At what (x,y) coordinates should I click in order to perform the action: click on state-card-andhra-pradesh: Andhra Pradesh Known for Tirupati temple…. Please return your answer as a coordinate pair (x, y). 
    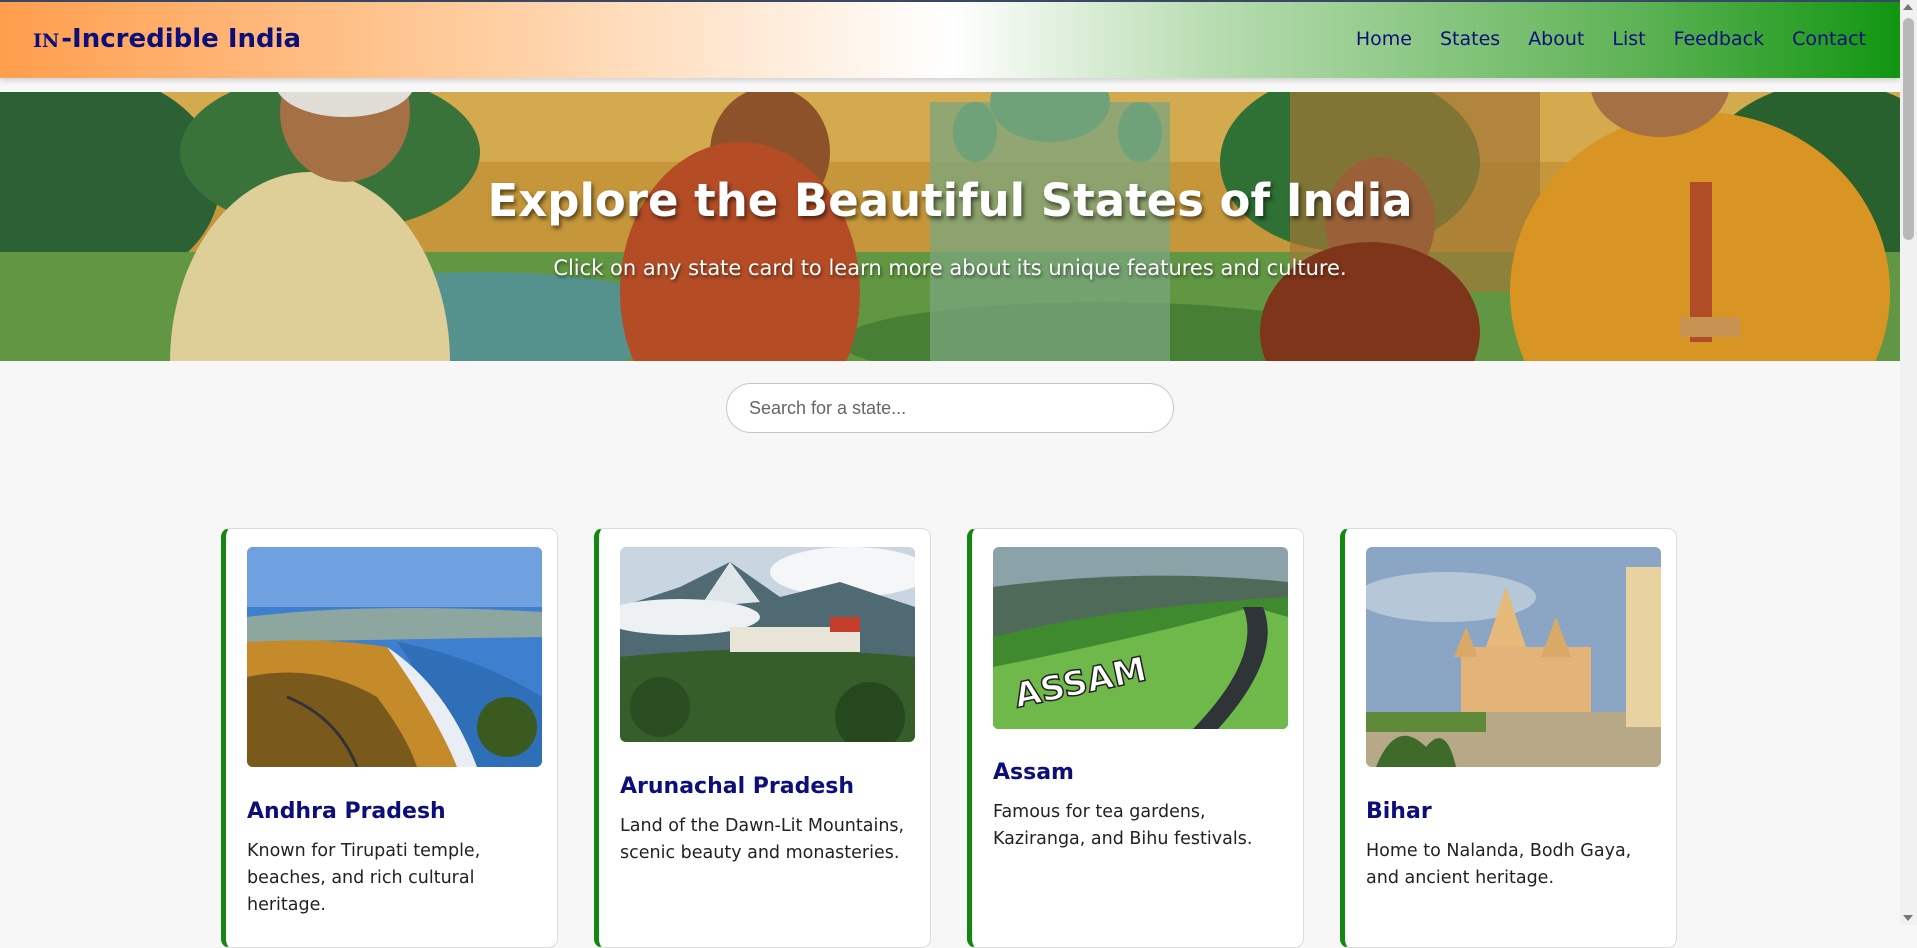
    Looking at the image, I should click on (389, 738).